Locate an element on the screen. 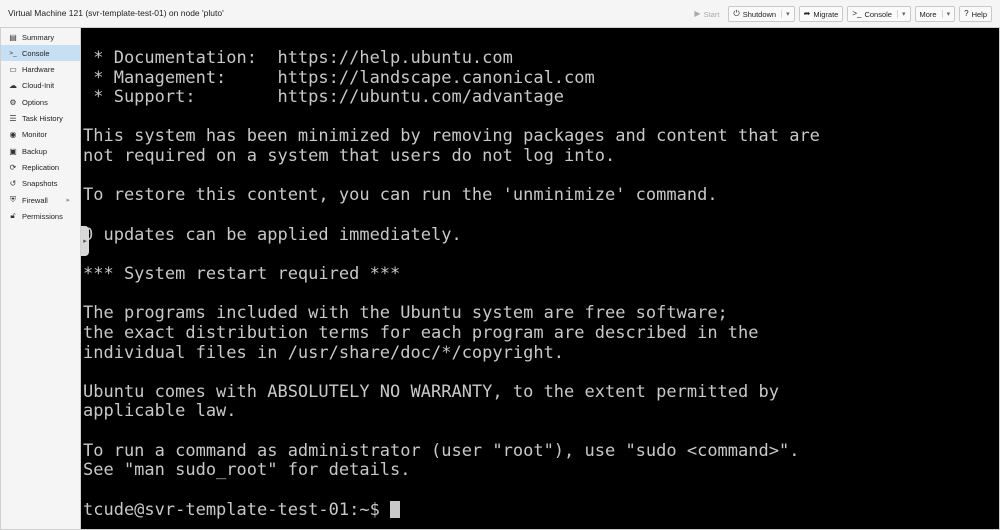 Image resolution: width=1000 pixels, height=530 pixels. start-button: ▶ Start is located at coordinates (706, 14).